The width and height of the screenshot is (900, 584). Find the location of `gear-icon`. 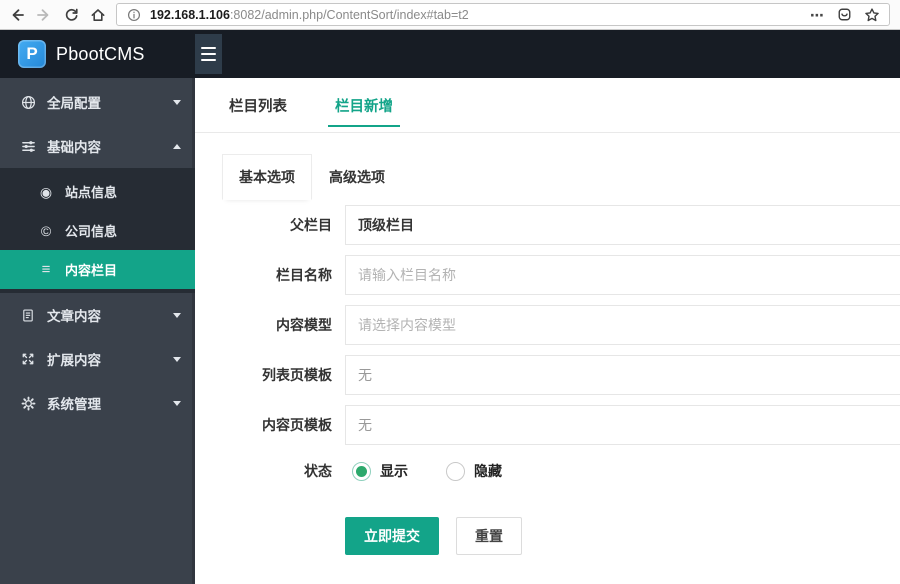

gear-icon is located at coordinates (28, 403).